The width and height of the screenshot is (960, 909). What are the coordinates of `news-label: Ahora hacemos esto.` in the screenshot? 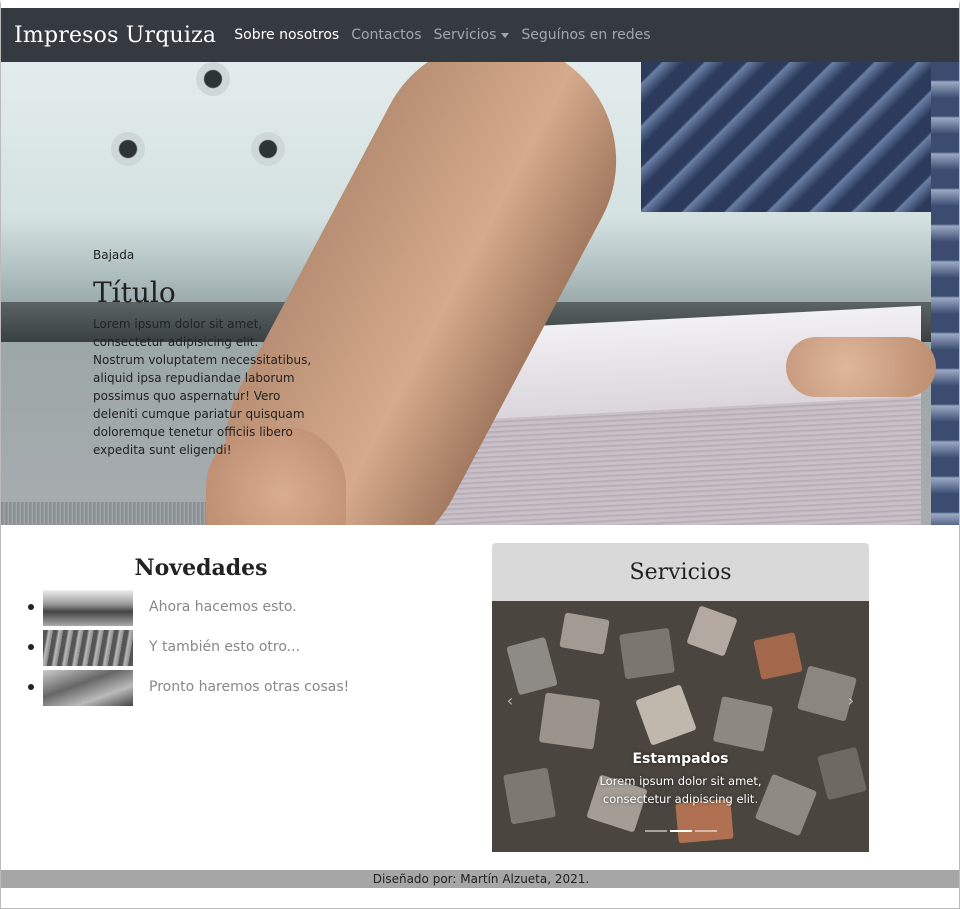 It's located at (223, 607).